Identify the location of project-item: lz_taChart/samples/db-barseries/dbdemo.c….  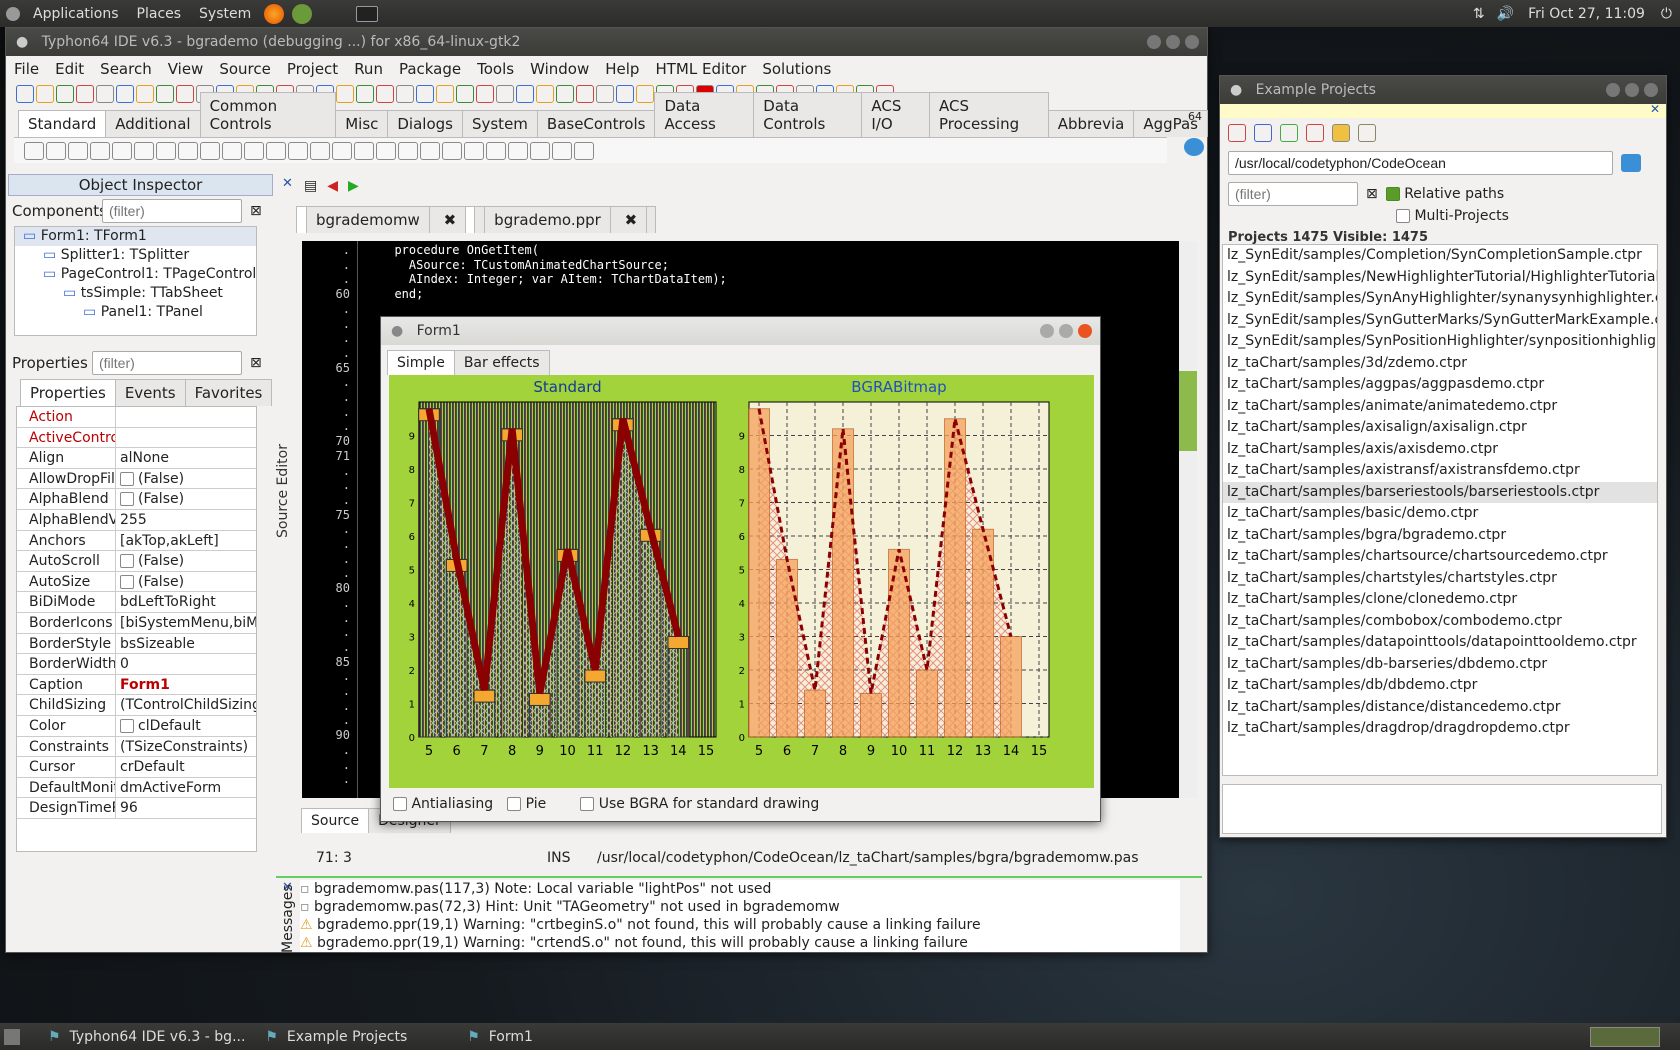
(1440, 665).